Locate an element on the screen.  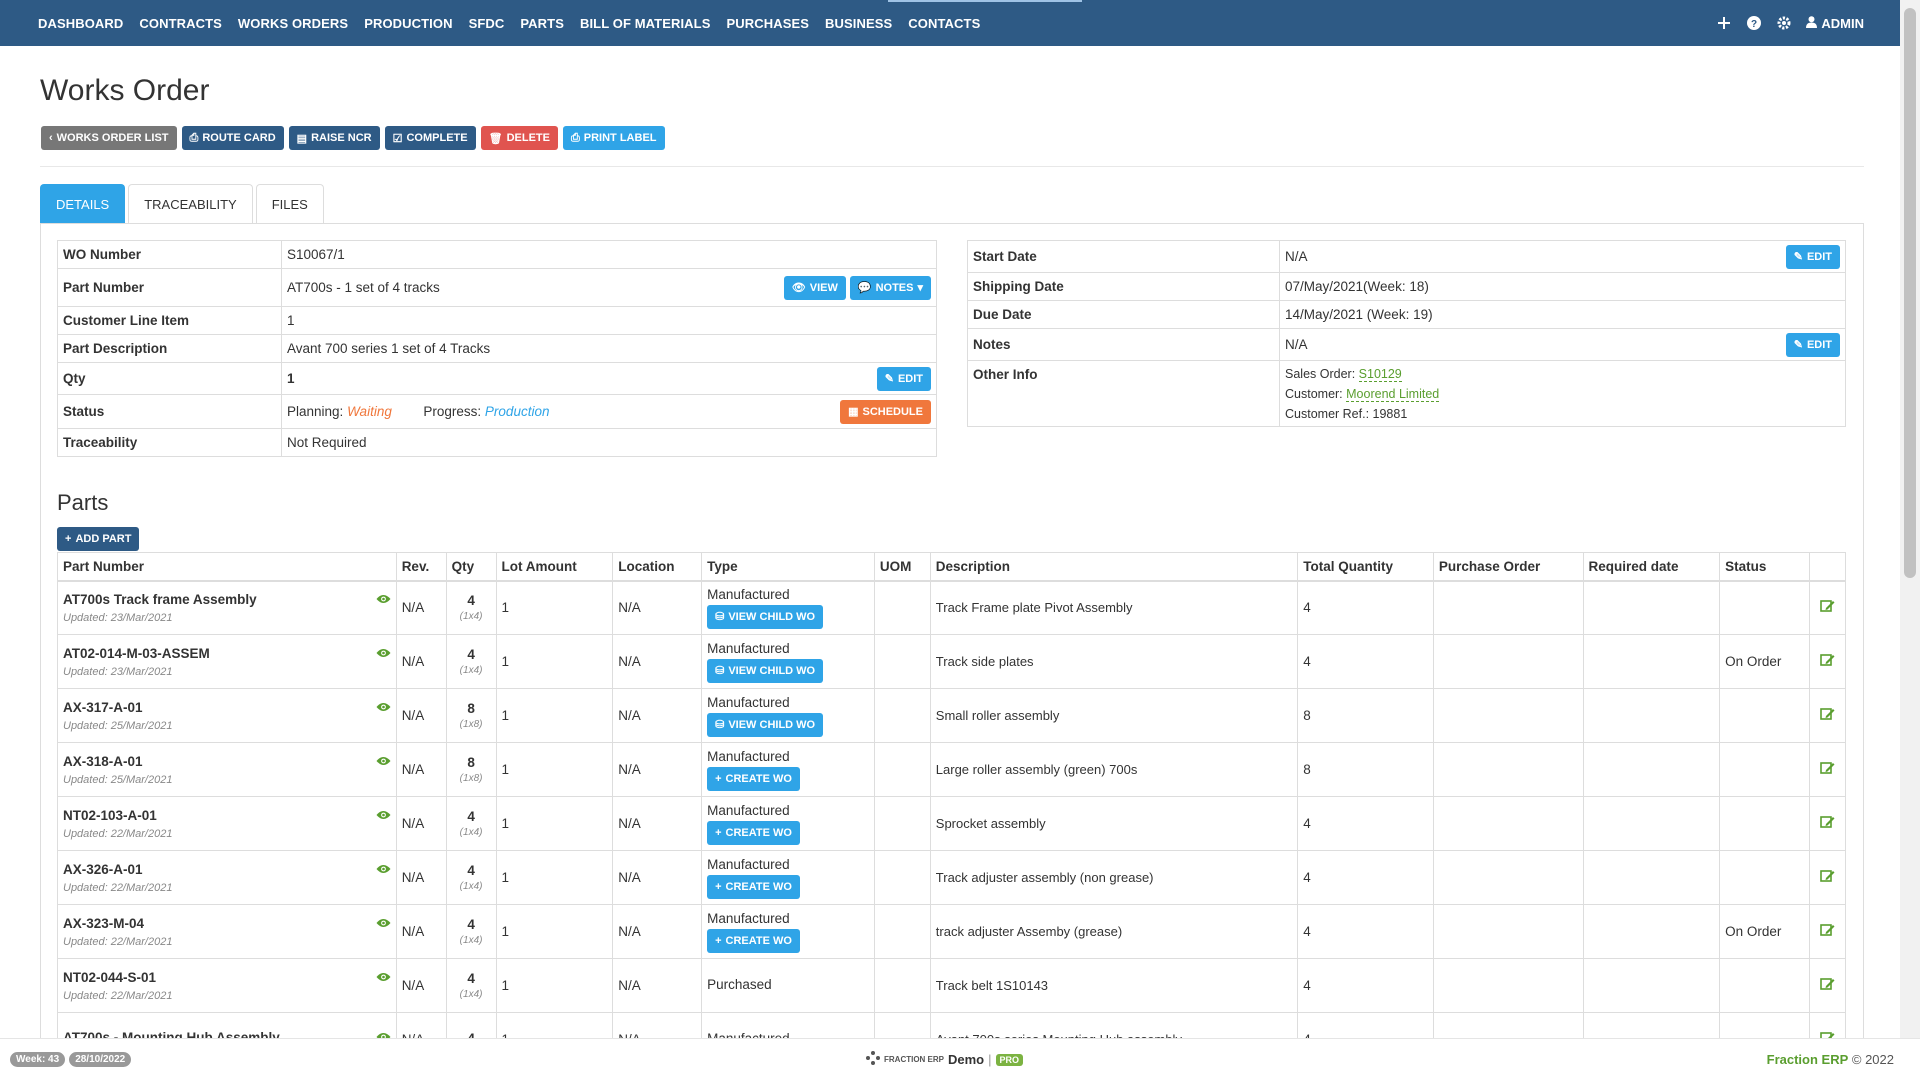
plus-icon: + is located at coordinates (718, 886).